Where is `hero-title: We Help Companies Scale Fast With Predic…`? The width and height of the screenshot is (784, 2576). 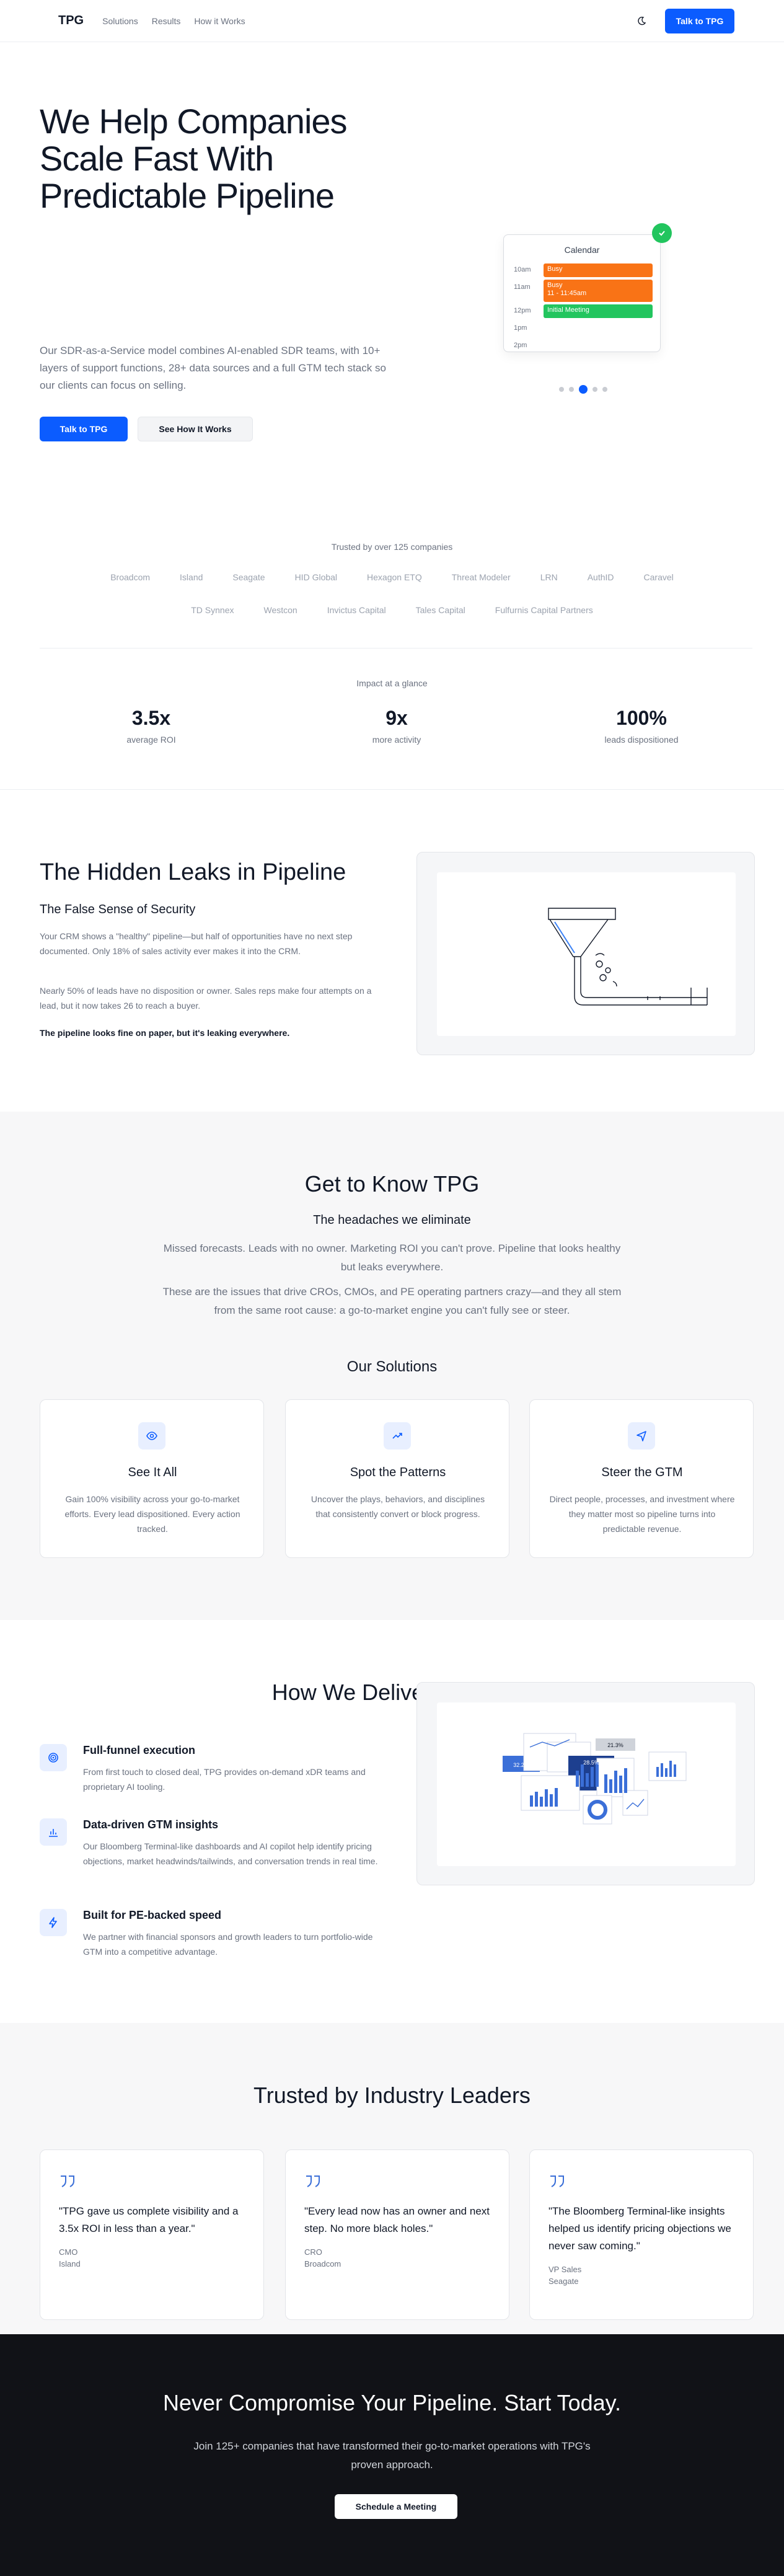 hero-title: We Help Companies Scale Fast With Predic… is located at coordinates (194, 159).